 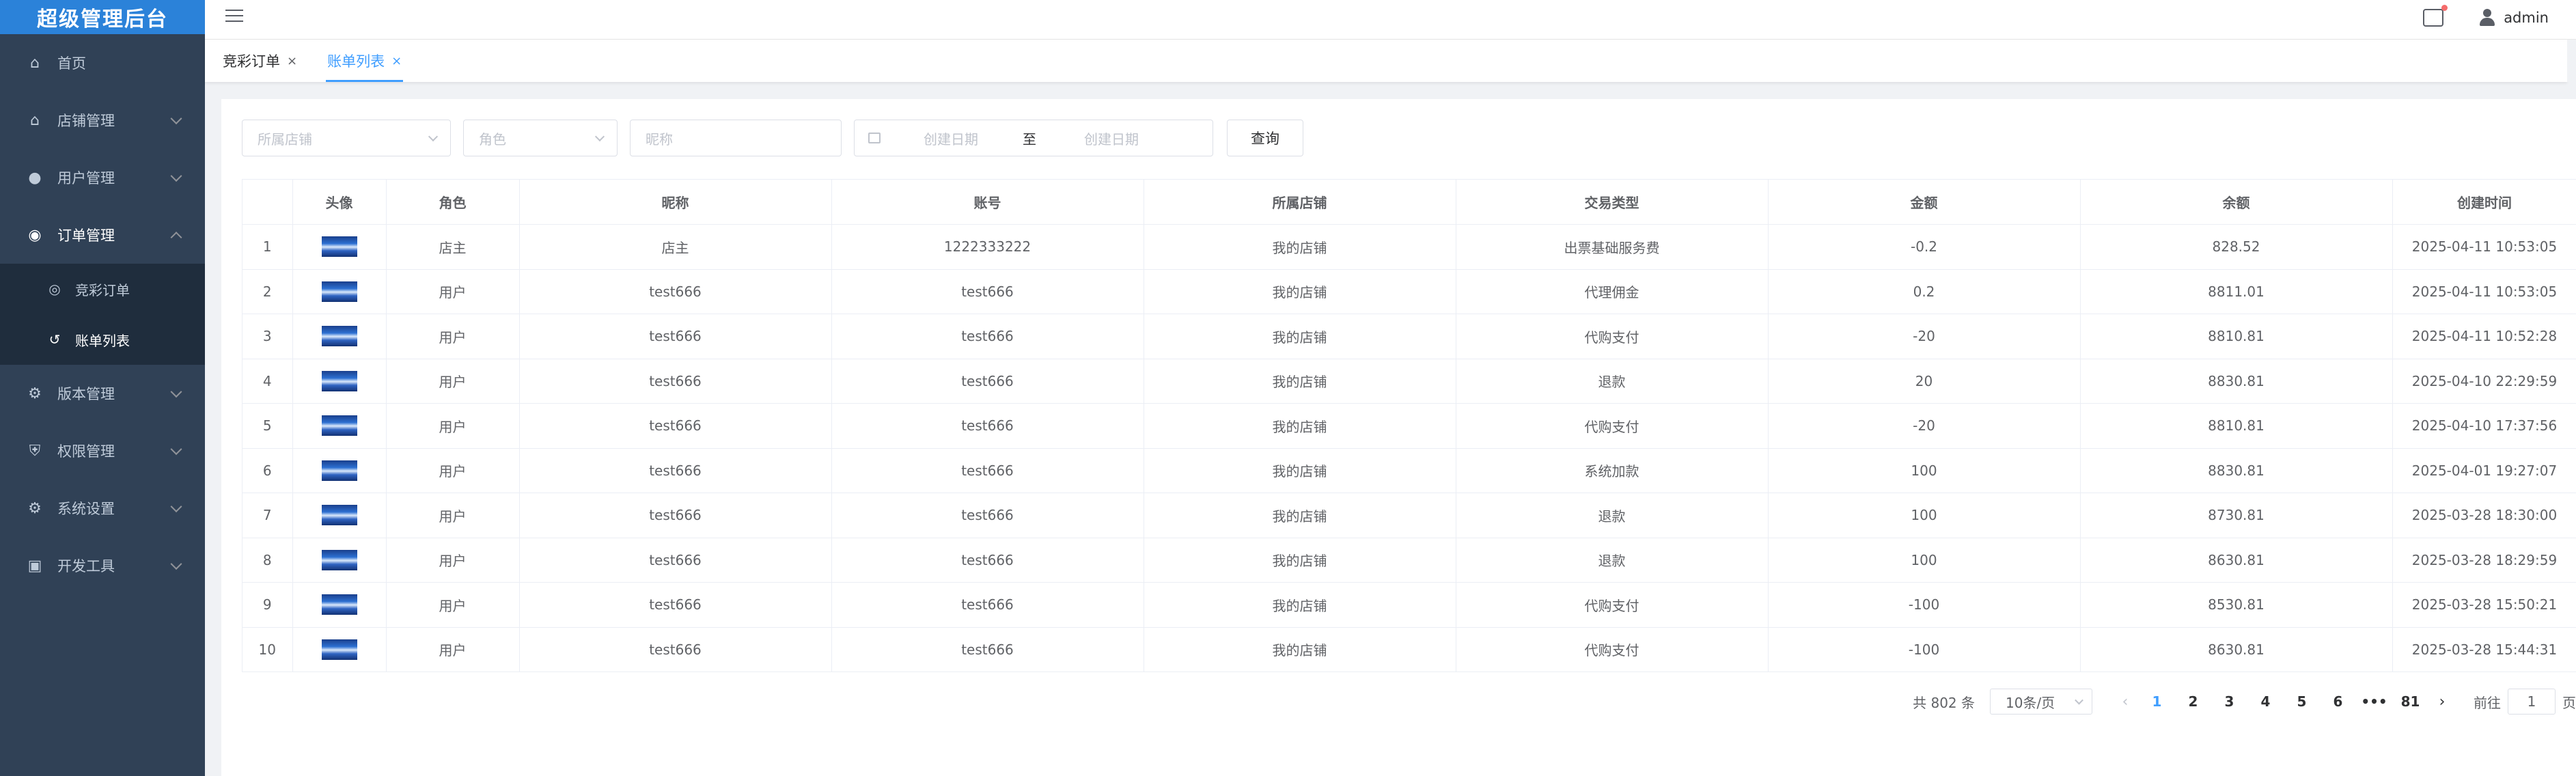 What do you see at coordinates (2442, 701) in the screenshot?
I see `next-page-icon: ›` at bounding box center [2442, 701].